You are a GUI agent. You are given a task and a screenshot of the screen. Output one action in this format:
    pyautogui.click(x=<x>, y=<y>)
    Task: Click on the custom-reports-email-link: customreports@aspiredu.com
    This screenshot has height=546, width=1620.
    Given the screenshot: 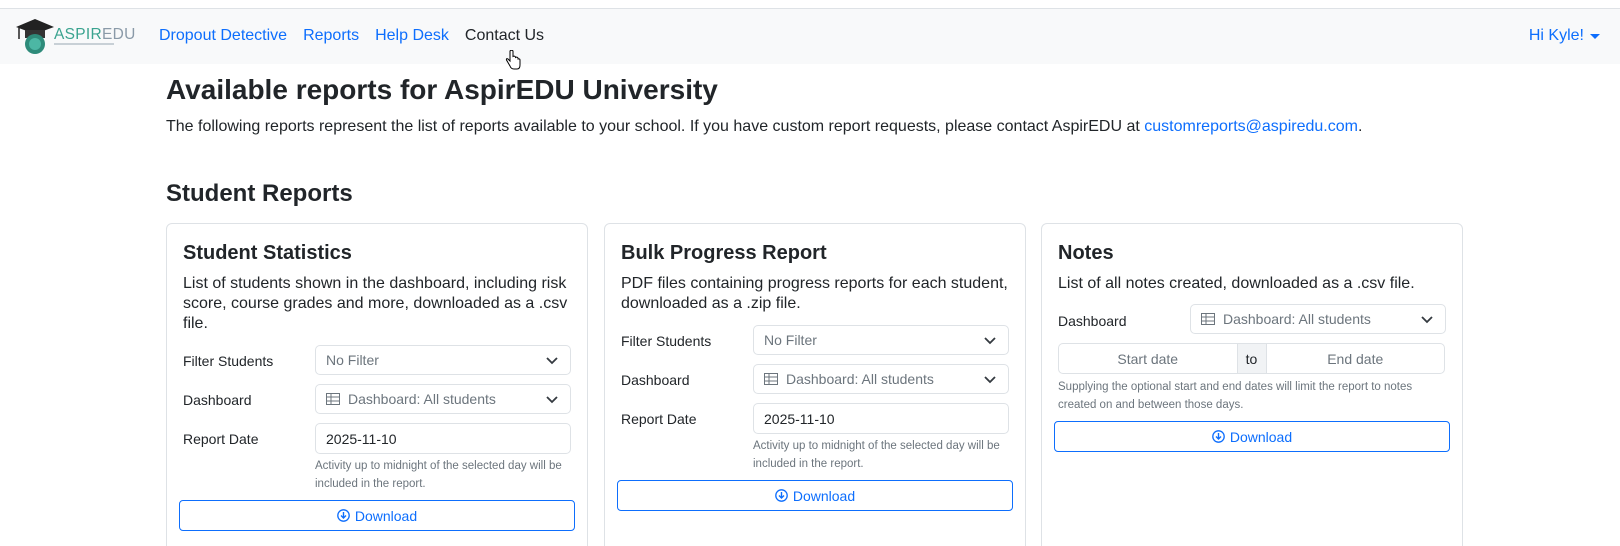 What is the action you would take?
    pyautogui.click(x=1251, y=126)
    